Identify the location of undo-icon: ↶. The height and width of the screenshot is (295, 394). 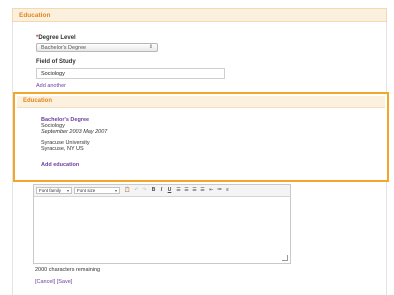
(136, 190).